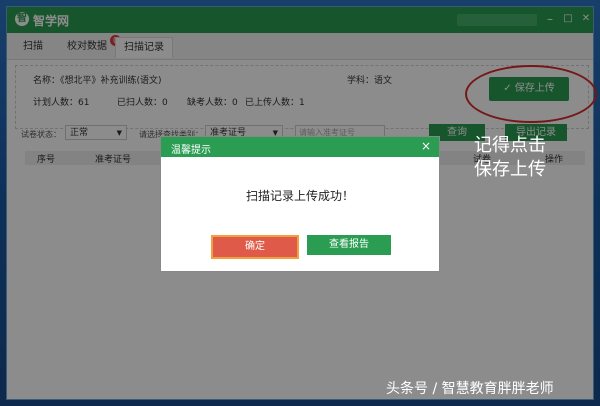 The image size is (600, 406). What do you see at coordinates (349, 245) in the screenshot?
I see `view-report-button: 查看报告` at bounding box center [349, 245].